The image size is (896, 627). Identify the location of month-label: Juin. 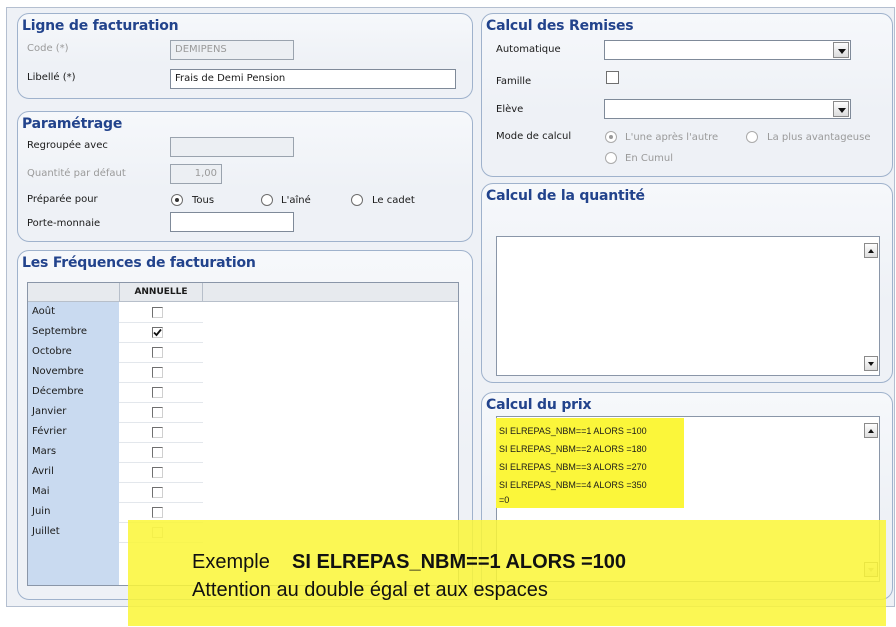
(41, 511).